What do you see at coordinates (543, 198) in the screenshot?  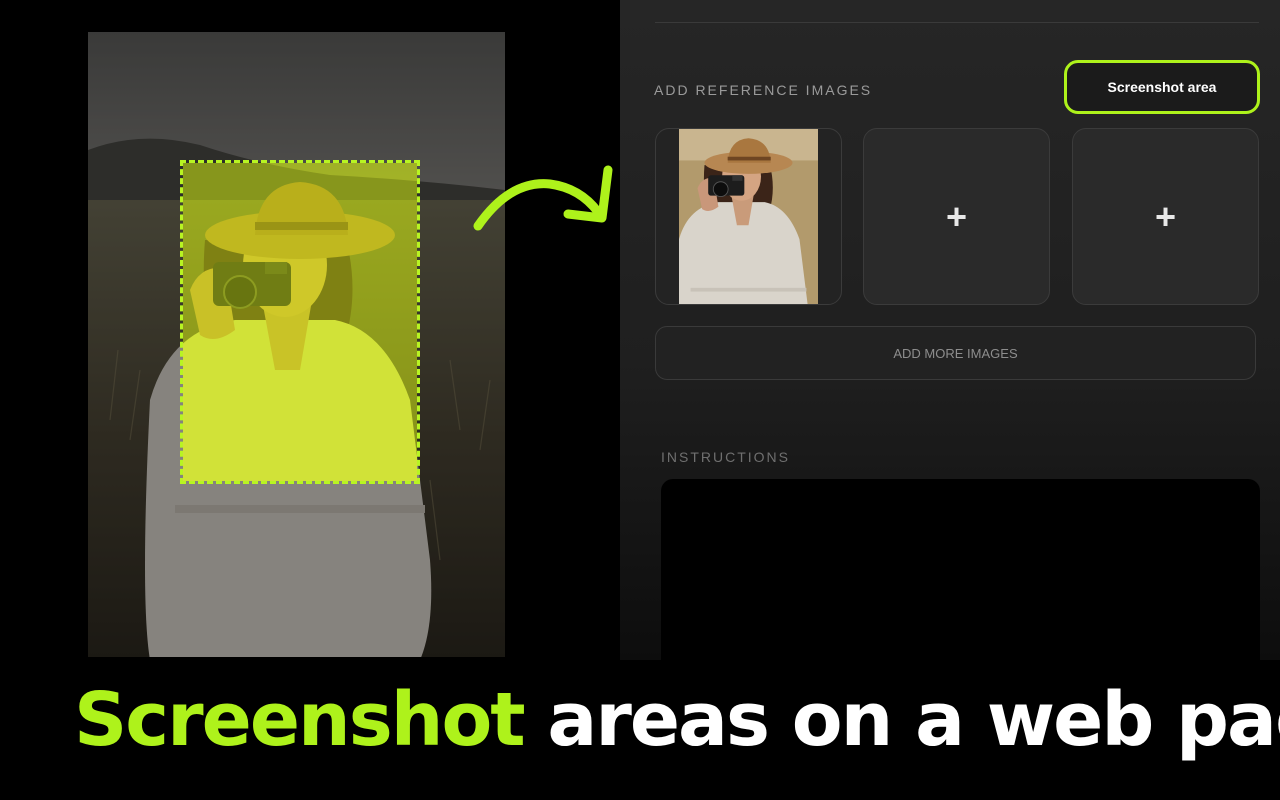 I see `curved-arrow-icon` at bounding box center [543, 198].